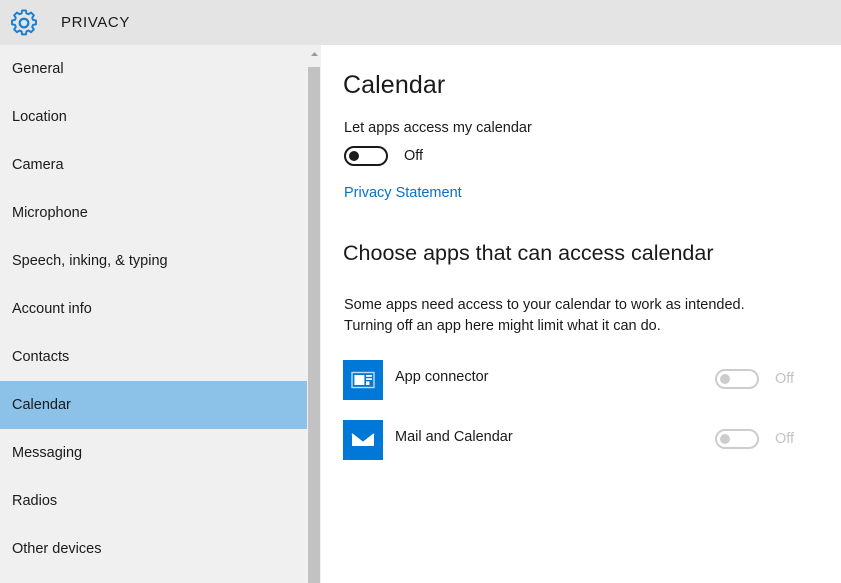 The height and width of the screenshot is (583, 841). I want to click on mail-icon, so click(363, 440).